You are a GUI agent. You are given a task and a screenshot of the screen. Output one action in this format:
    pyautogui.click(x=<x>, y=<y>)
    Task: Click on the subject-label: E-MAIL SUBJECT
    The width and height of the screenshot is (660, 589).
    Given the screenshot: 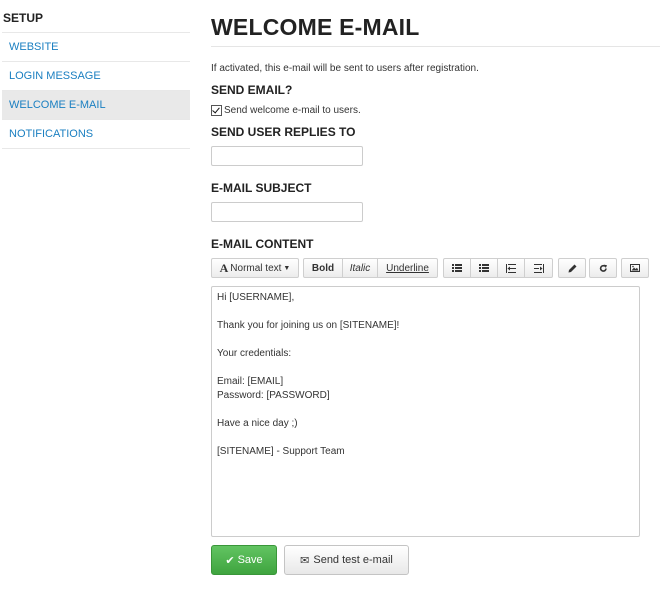 What is the action you would take?
    pyautogui.click(x=261, y=188)
    